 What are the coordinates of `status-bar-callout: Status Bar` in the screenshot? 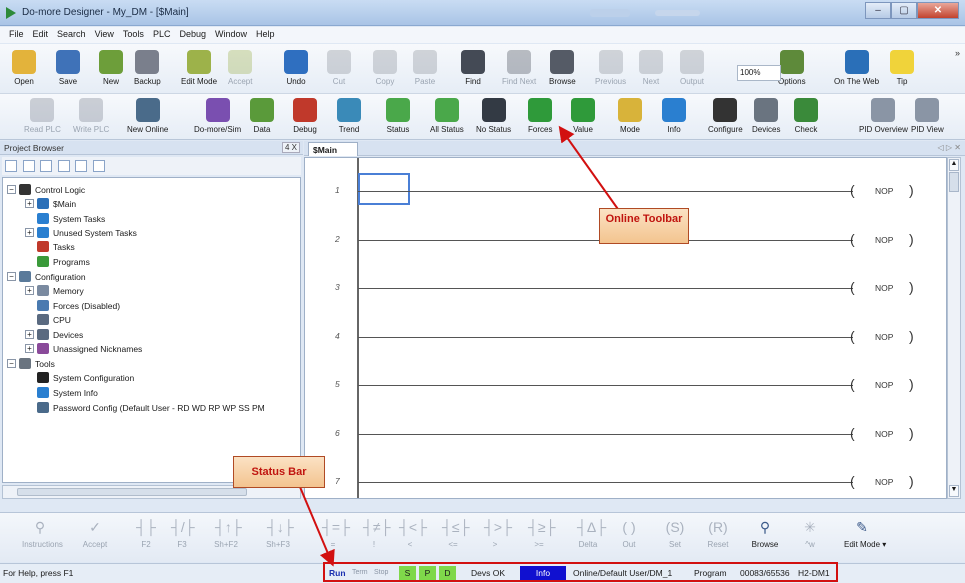 It's located at (279, 472).